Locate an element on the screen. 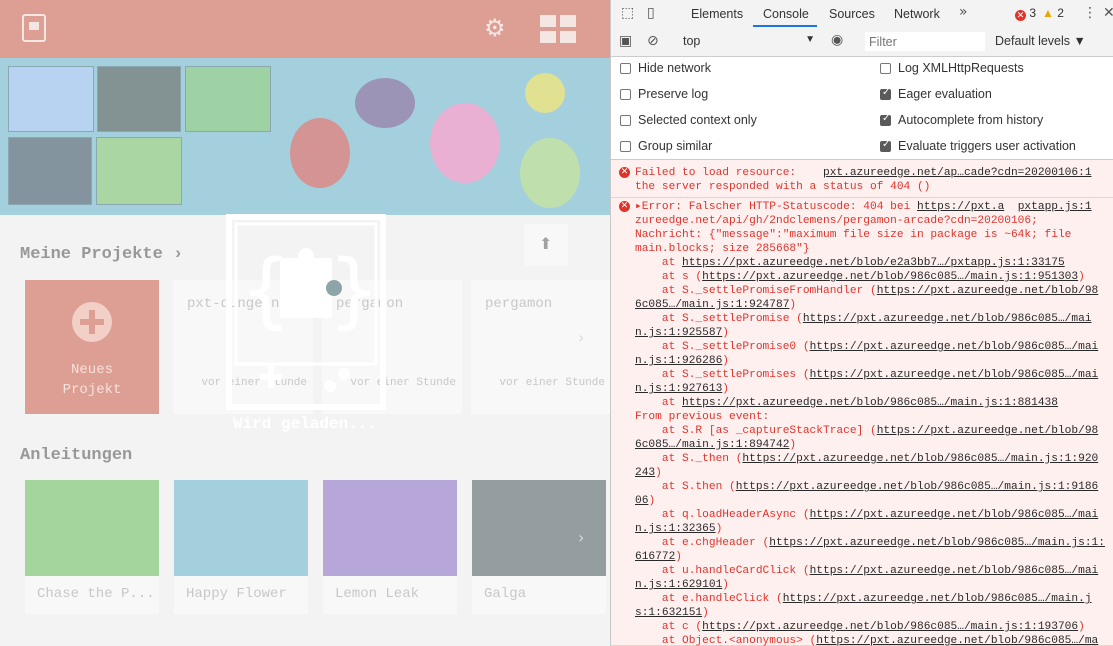 The height and width of the screenshot is (646, 1113). clear-console-icon: ⊘ is located at coordinates (653, 41).